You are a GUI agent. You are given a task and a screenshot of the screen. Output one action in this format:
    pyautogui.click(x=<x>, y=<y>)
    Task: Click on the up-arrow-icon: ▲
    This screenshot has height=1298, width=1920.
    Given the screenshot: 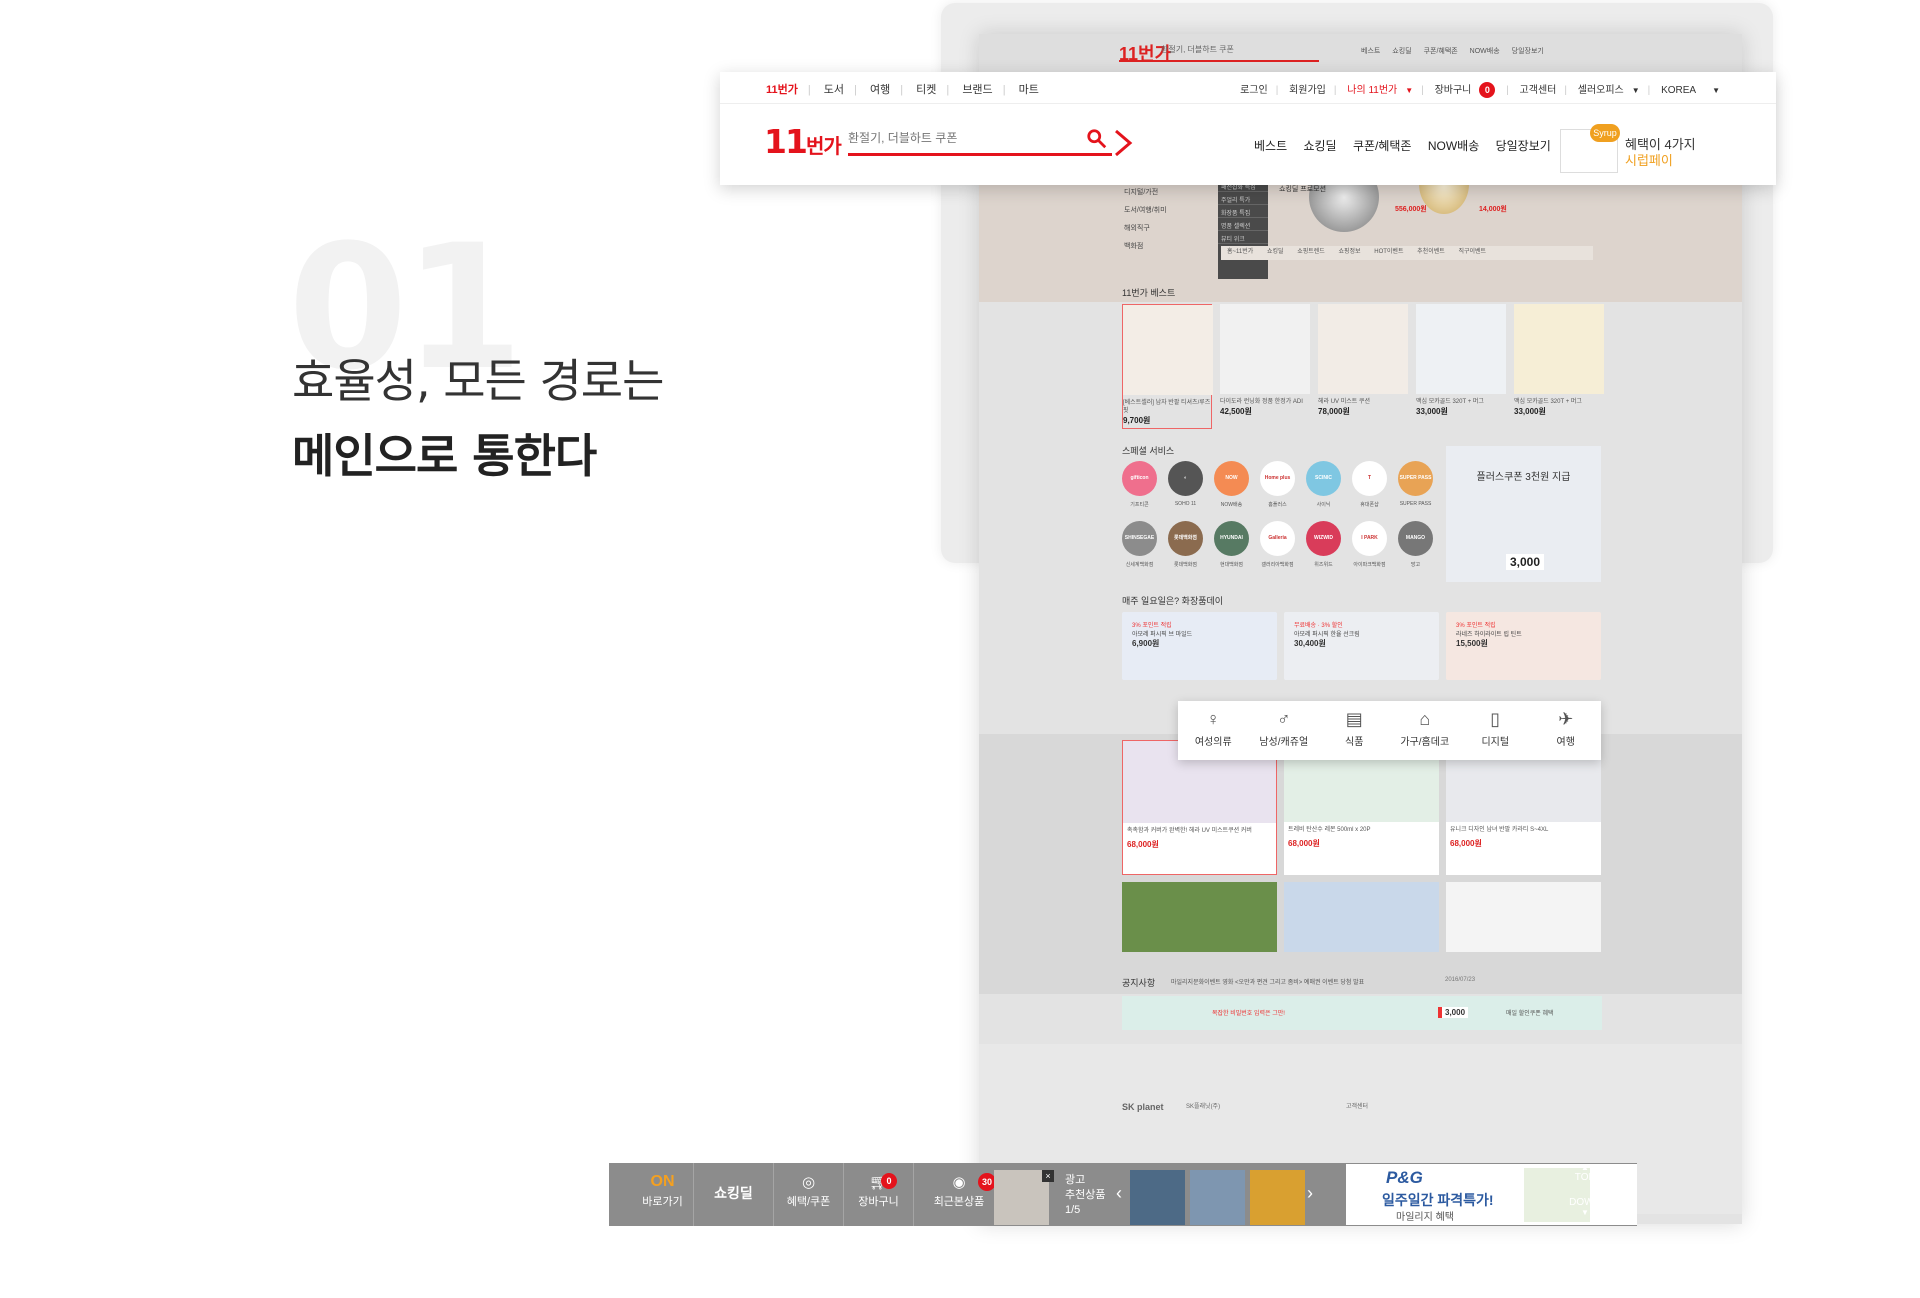 What is the action you would take?
    pyautogui.click(x=1585, y=1167)
    